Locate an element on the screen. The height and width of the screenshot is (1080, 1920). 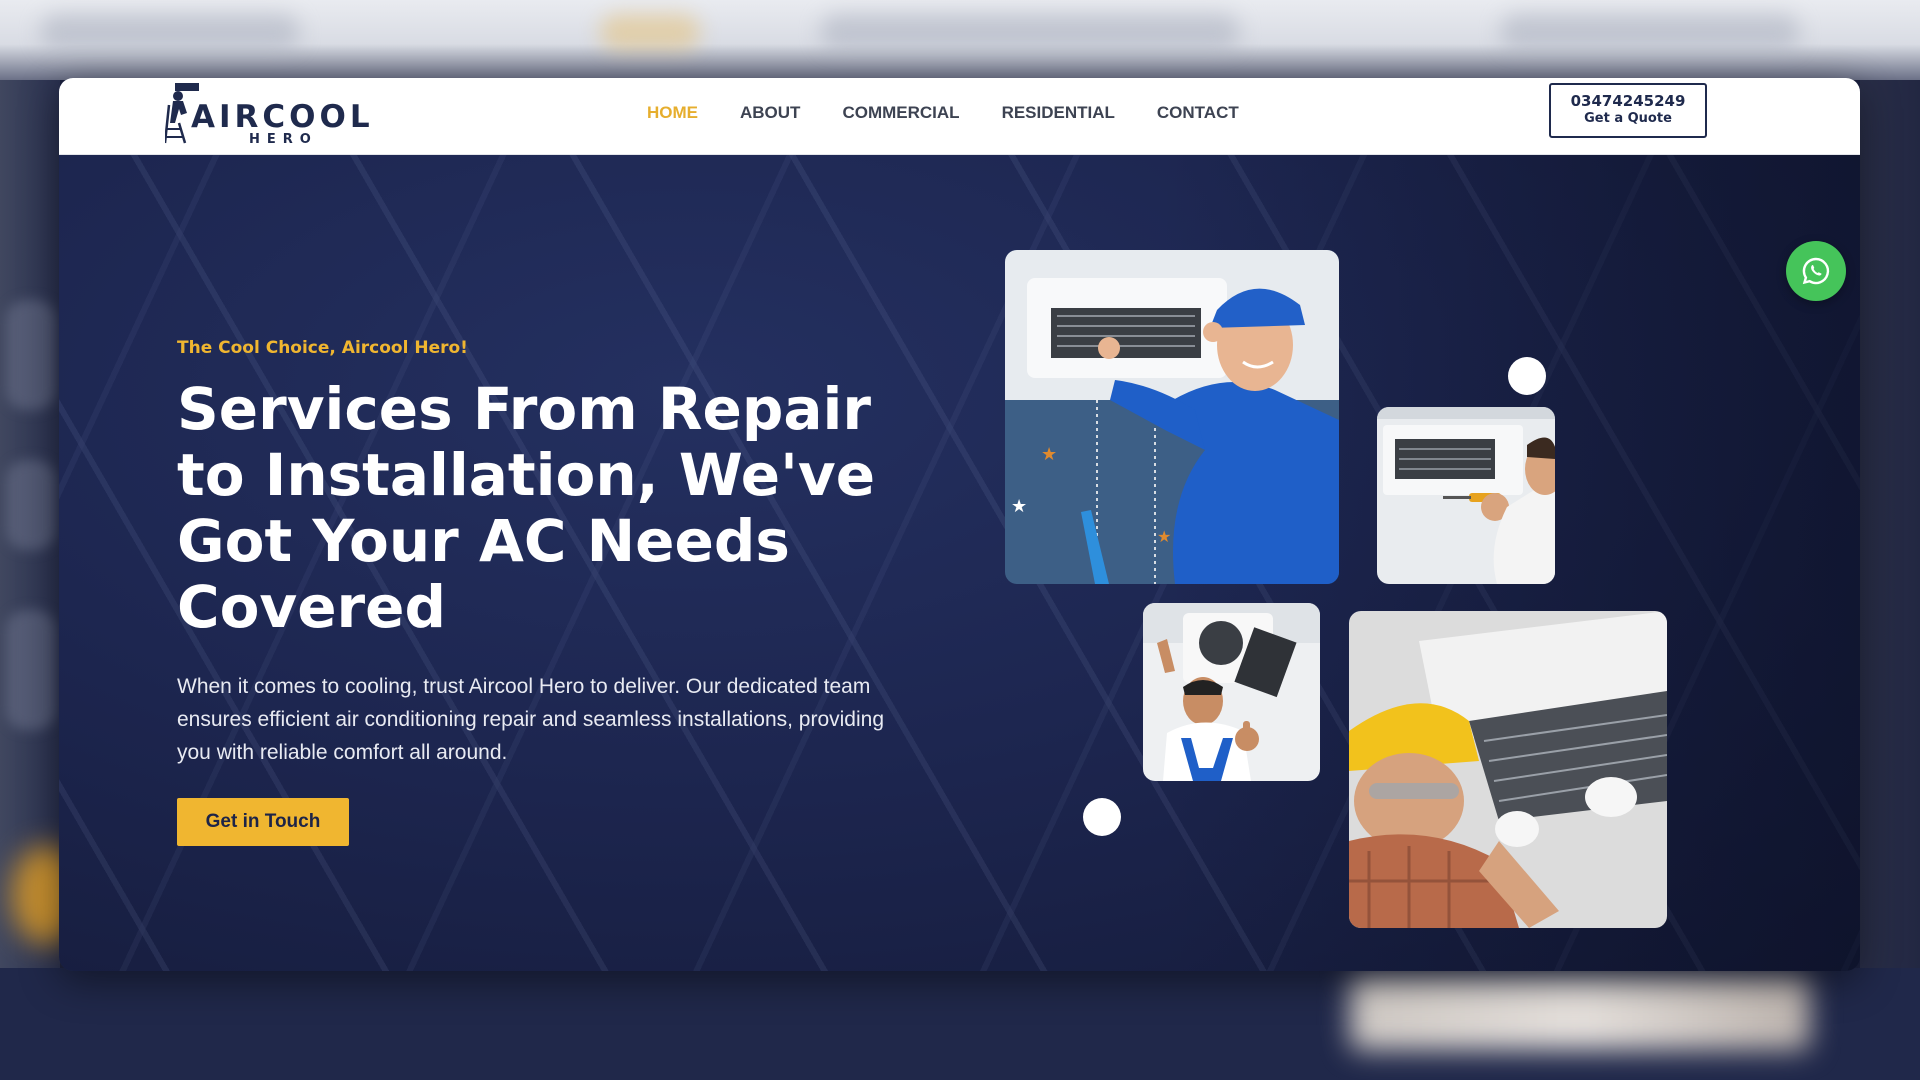
logo-wordmark: AIRCOOL is located at coordinates (282, 117).